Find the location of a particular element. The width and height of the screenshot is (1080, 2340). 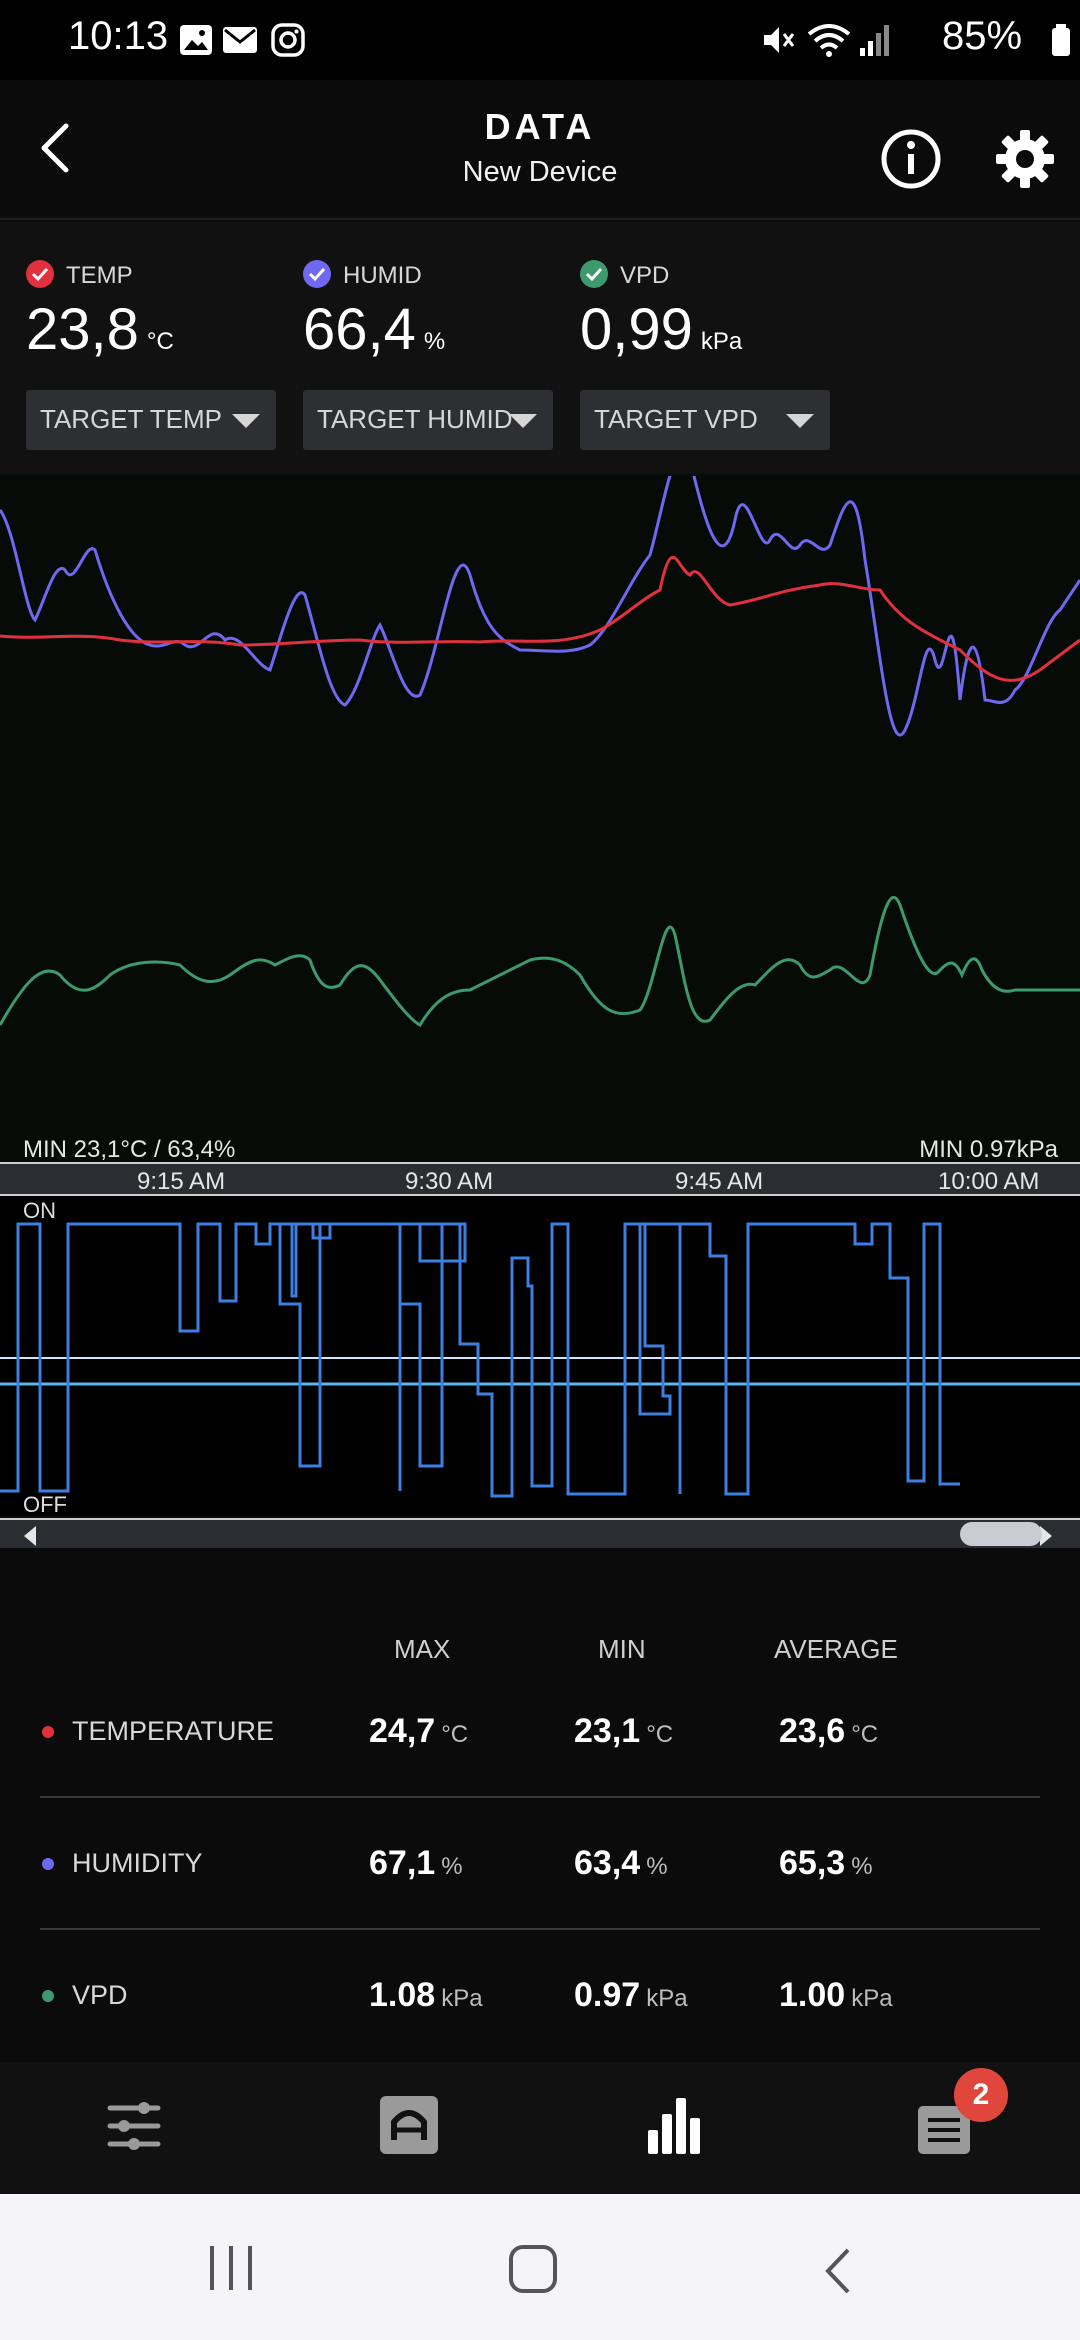

stat-avg: 23,6 °C is located at coordinates (828, 1731).